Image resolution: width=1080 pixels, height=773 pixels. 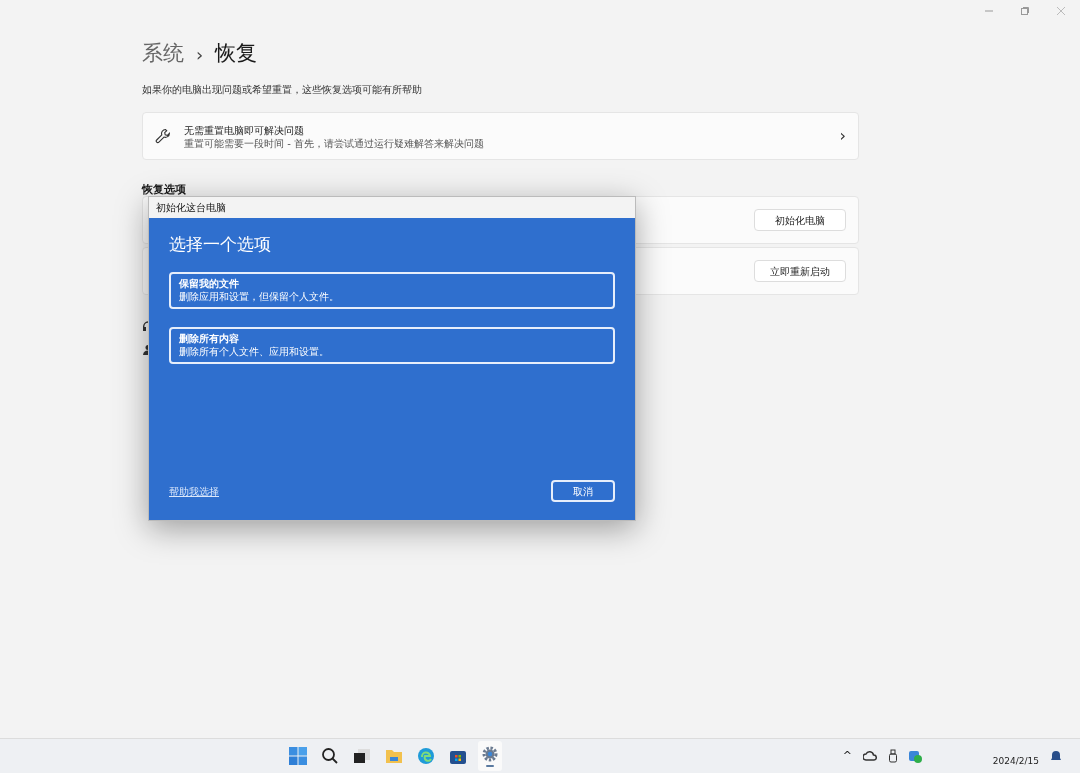 What do you see at coordinates (847, 756) in the screenshot?
I see `tray-chevron: ^` at bounding box center [847, 756].